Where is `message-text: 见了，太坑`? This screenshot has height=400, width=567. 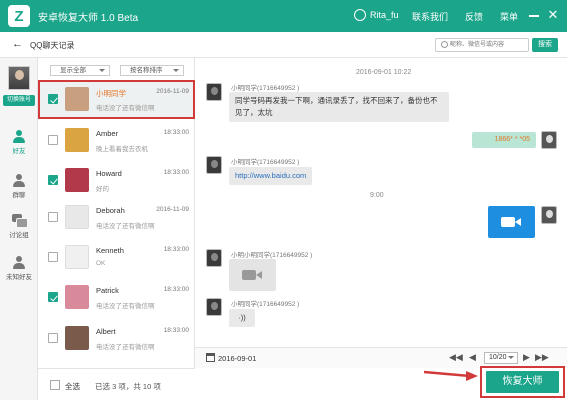
message-text: 见了，太坑 is located at coordinates (254, 112).